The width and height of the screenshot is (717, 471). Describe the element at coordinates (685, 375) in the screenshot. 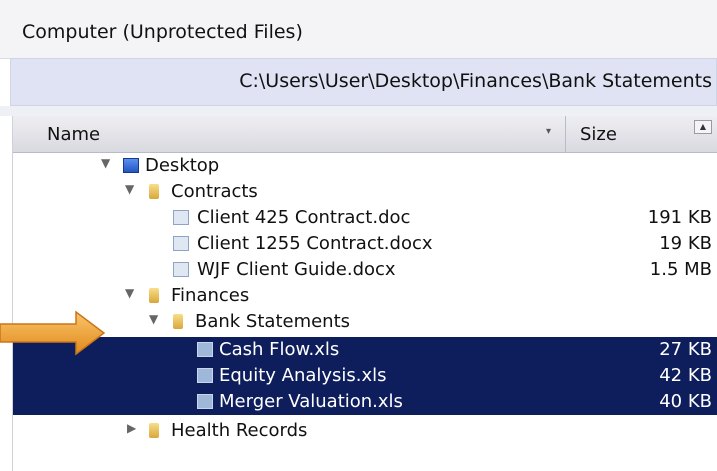

I see `row-size: 42 KB` at that location.